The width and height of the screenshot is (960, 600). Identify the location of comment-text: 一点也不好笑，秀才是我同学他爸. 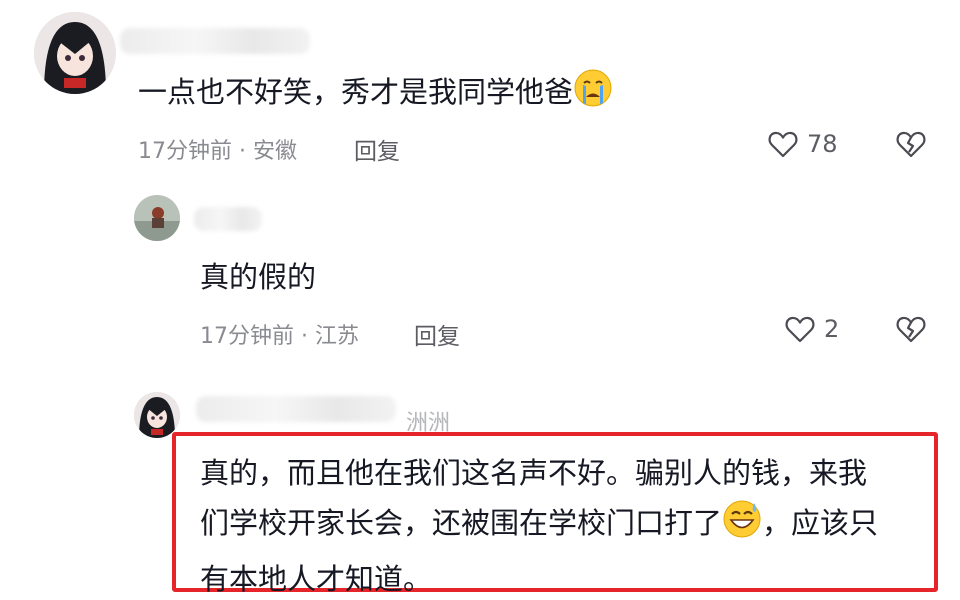
(375, 93).